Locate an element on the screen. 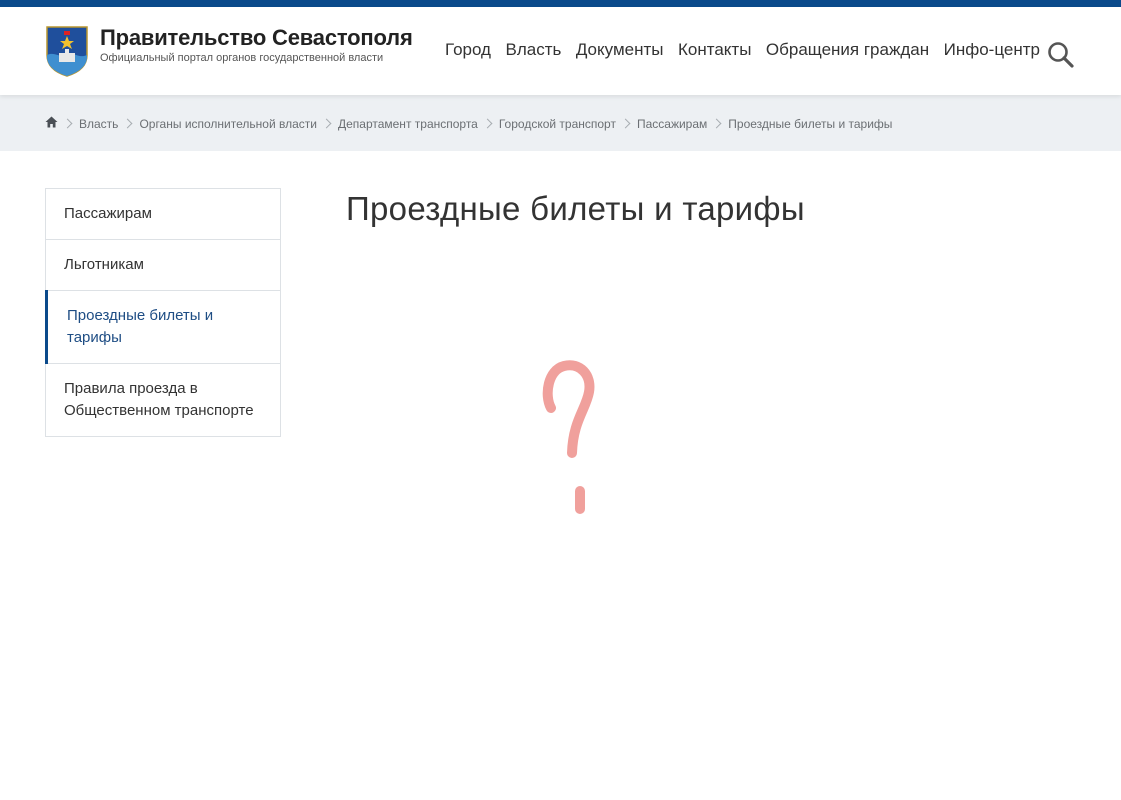  search-icon is located at coordinates (1061, 55).